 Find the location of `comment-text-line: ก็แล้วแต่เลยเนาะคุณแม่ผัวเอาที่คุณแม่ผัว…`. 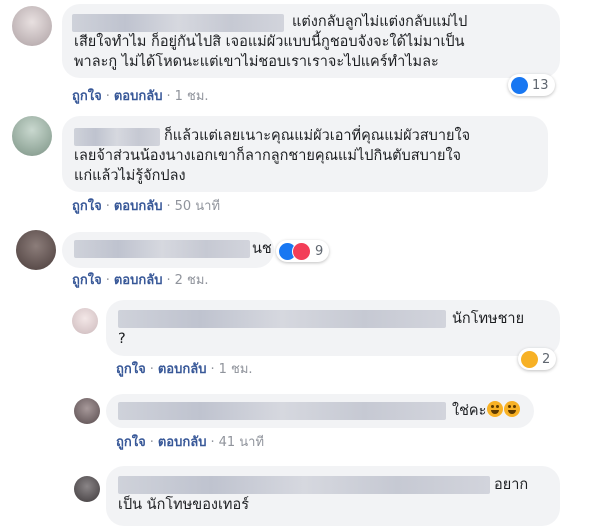

comment-text-line: ก็แล้วแต่เลยเนาะคุณแม่ผัวเอาที่คุณแม่ผัว… is located at coordinates (317, 136).